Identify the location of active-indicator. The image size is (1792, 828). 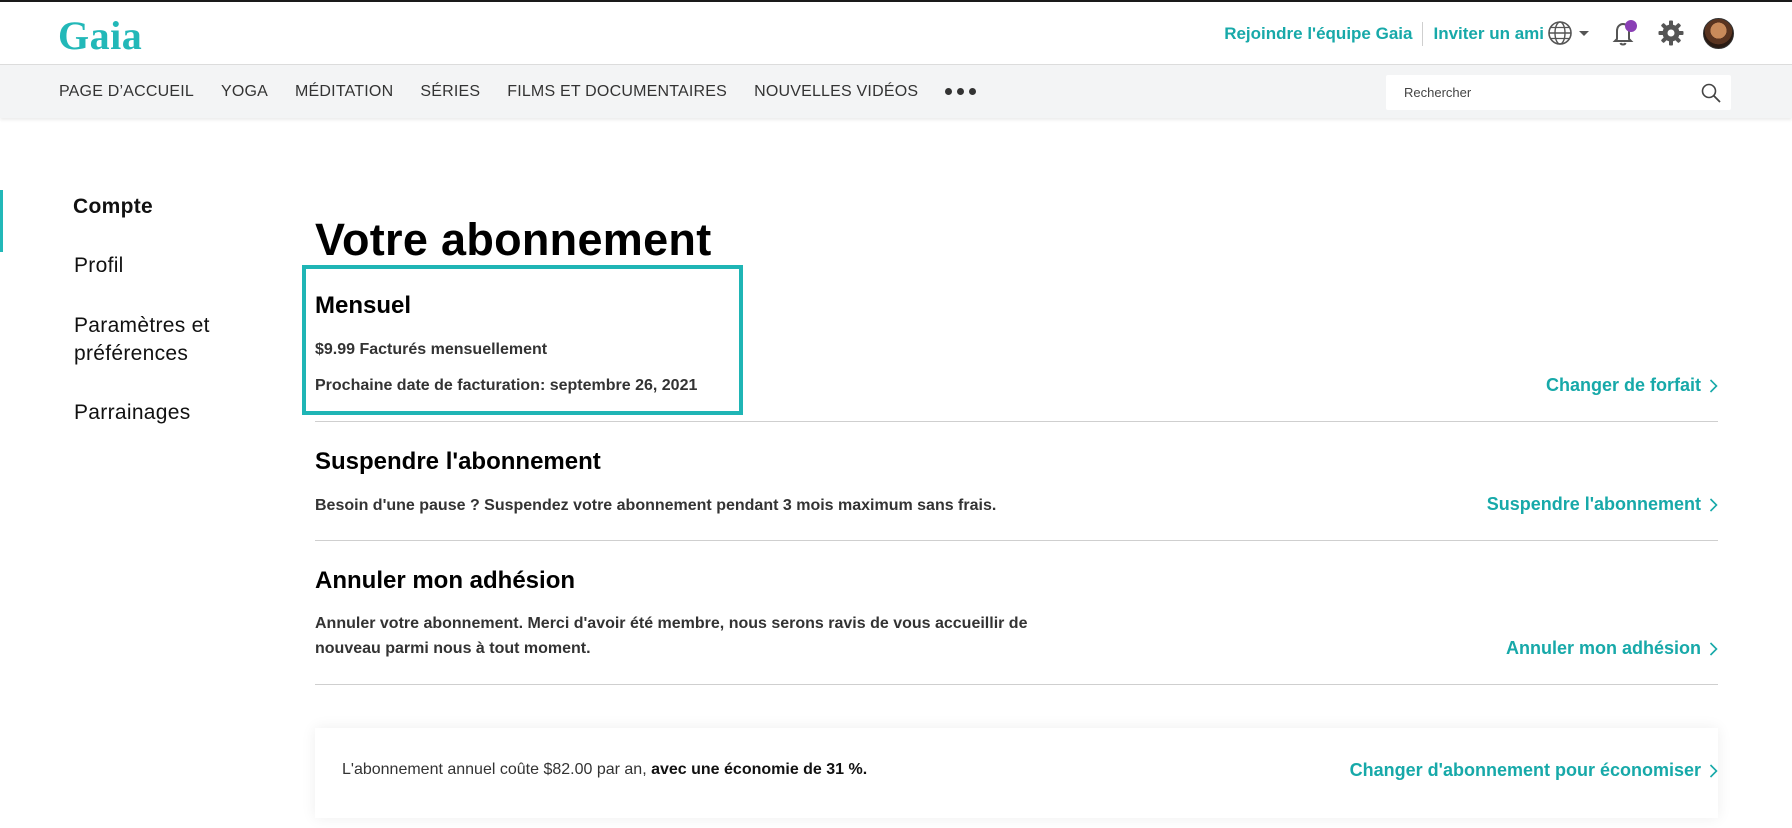
(1, 221).